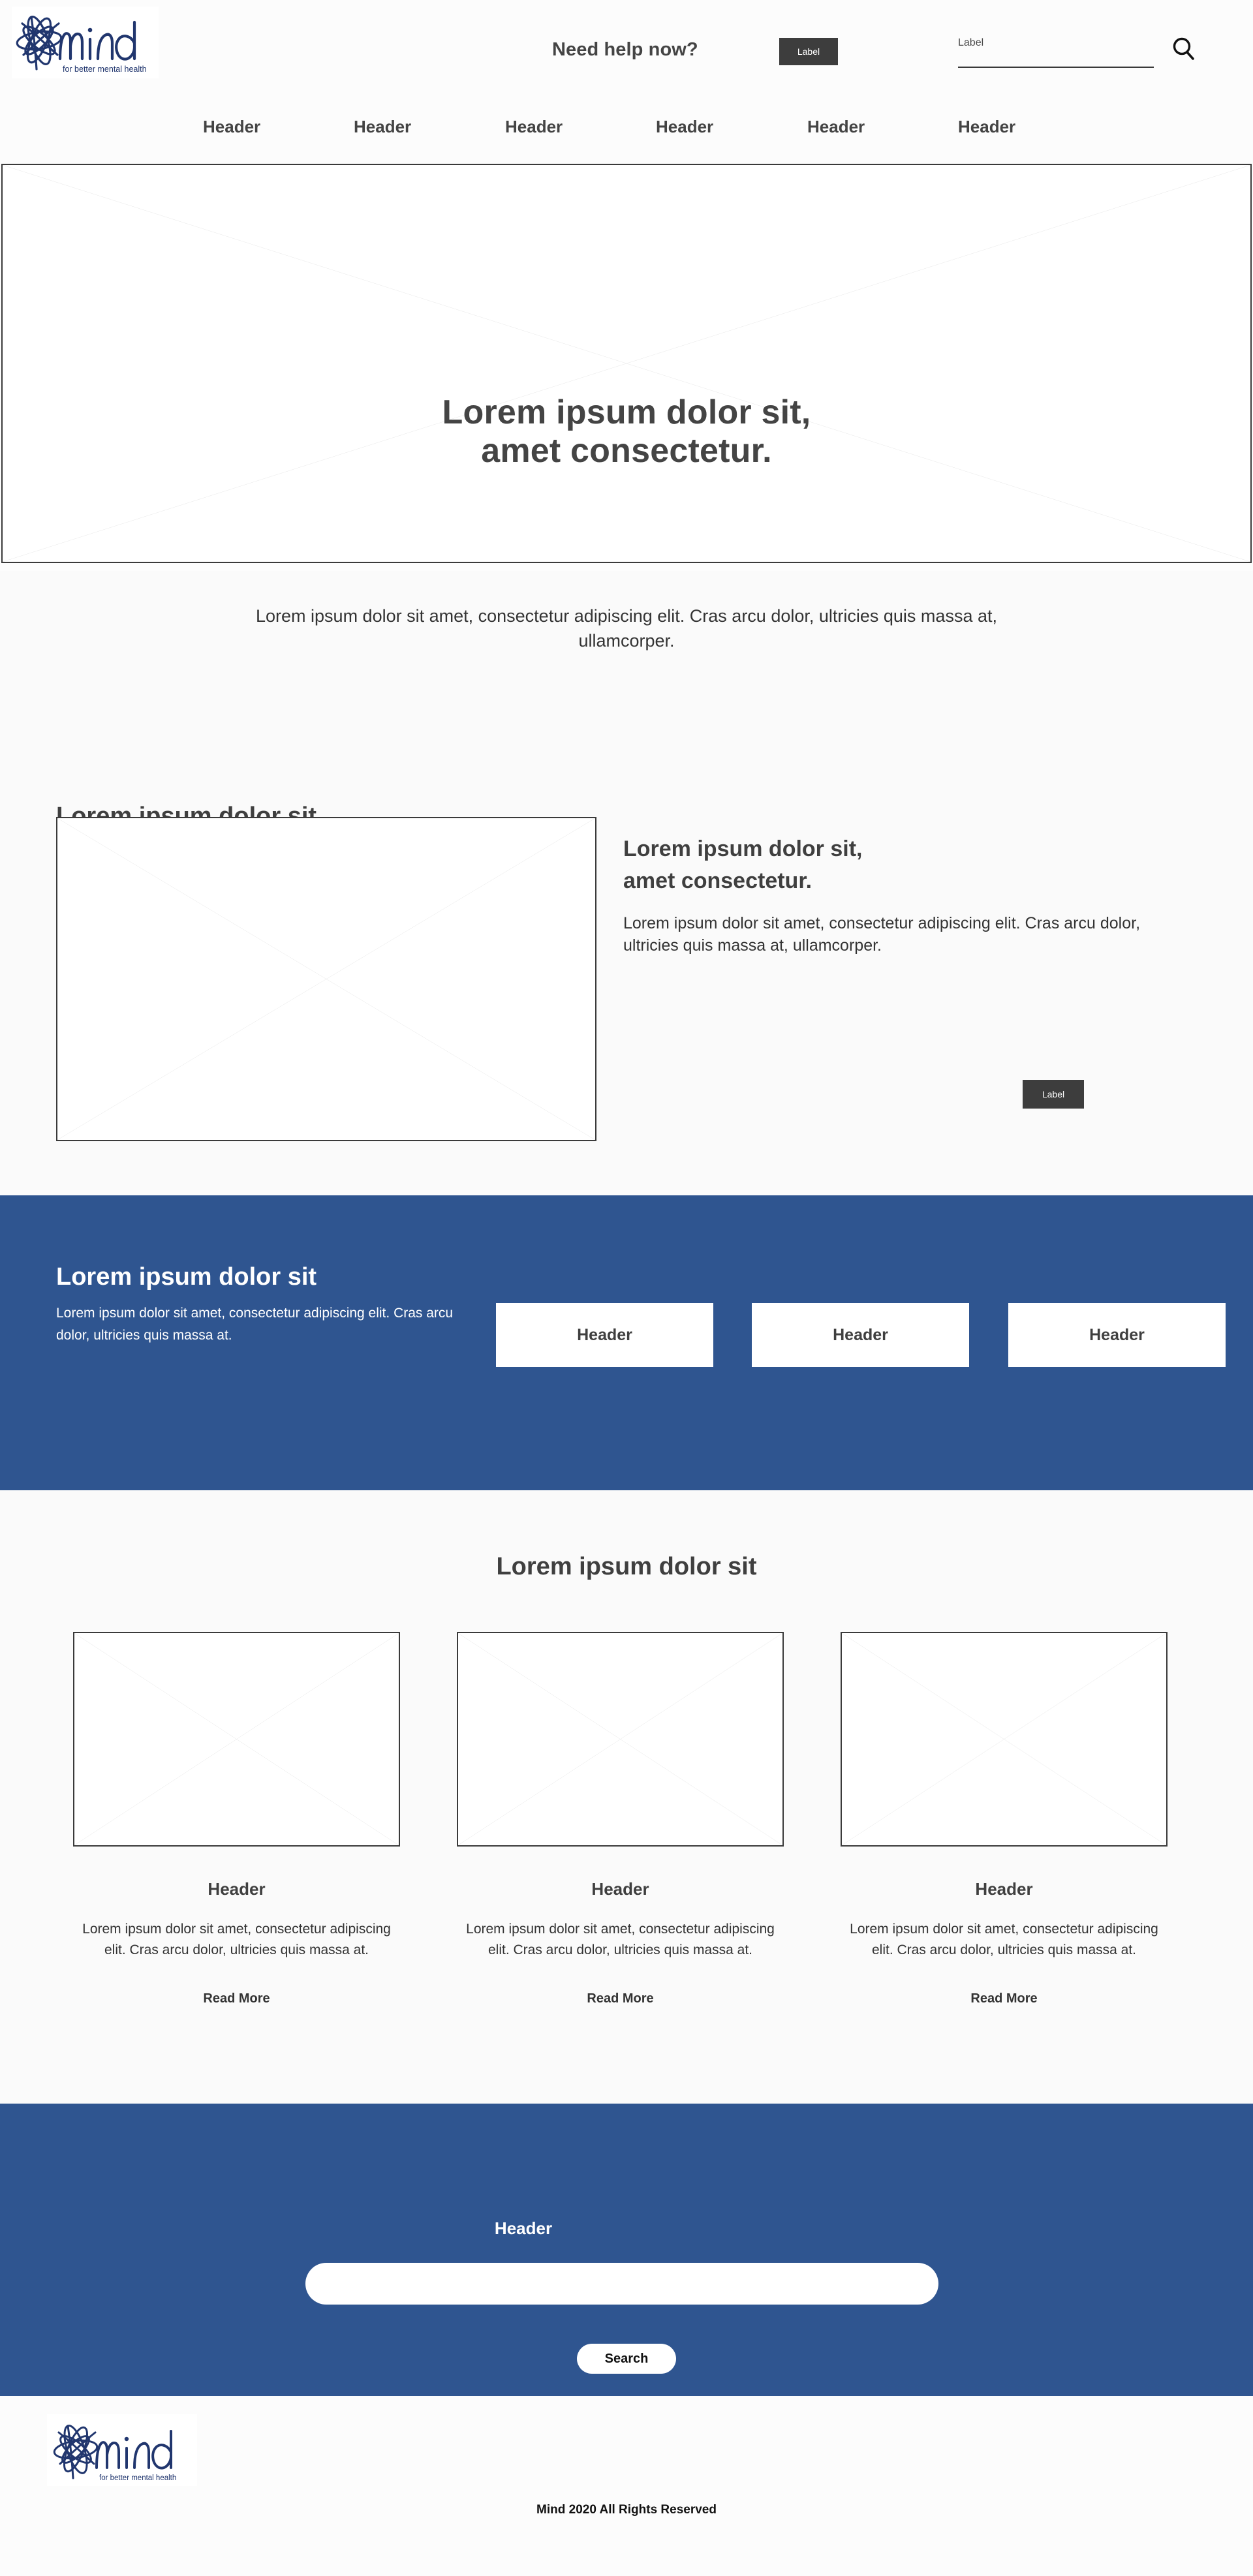  I want to click on cards-section-title: Lorem ipsum dolor sit, so click(626, 1567).